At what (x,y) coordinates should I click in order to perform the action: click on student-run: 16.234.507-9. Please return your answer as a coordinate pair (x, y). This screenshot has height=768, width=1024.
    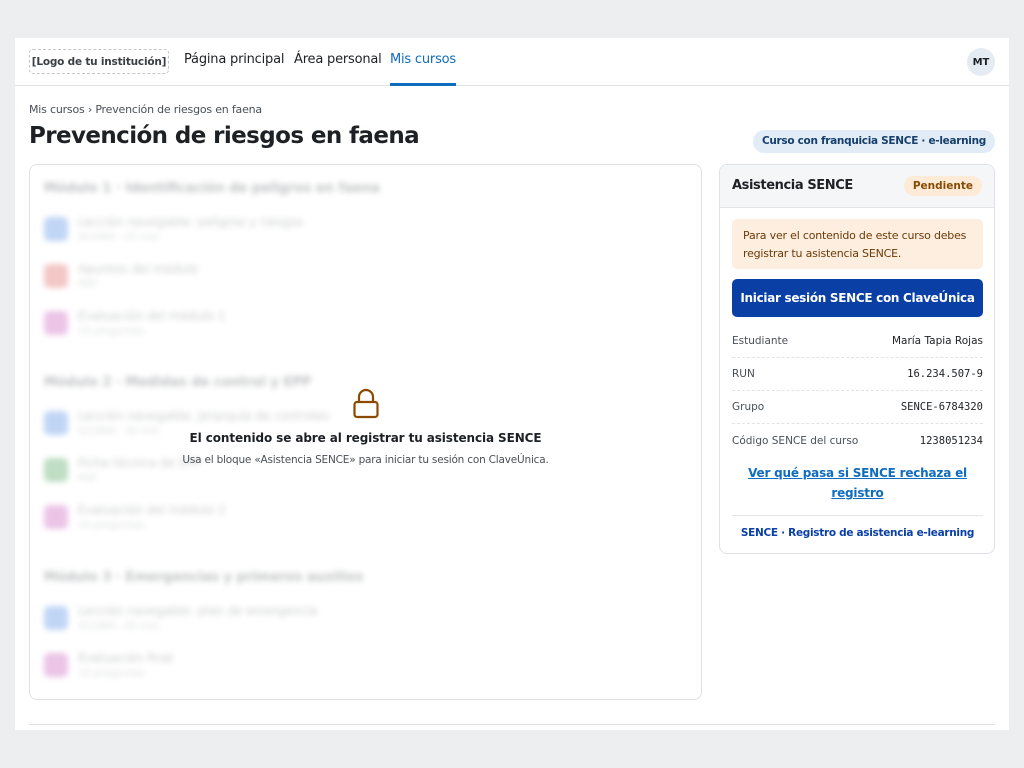
    Looking at the image, I should click on (945, 374).